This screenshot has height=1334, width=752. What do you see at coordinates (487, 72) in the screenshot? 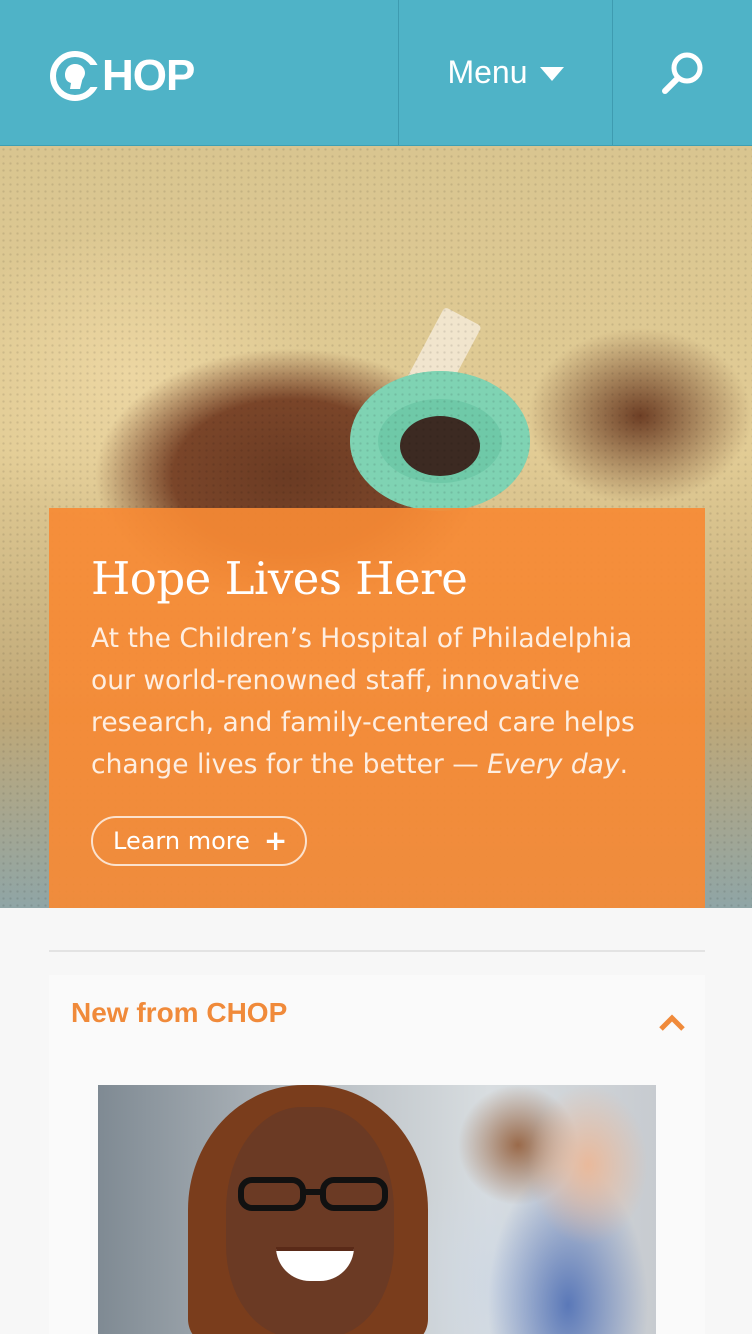
I see `menu-label: Menu` at bounding box center [487, 72].